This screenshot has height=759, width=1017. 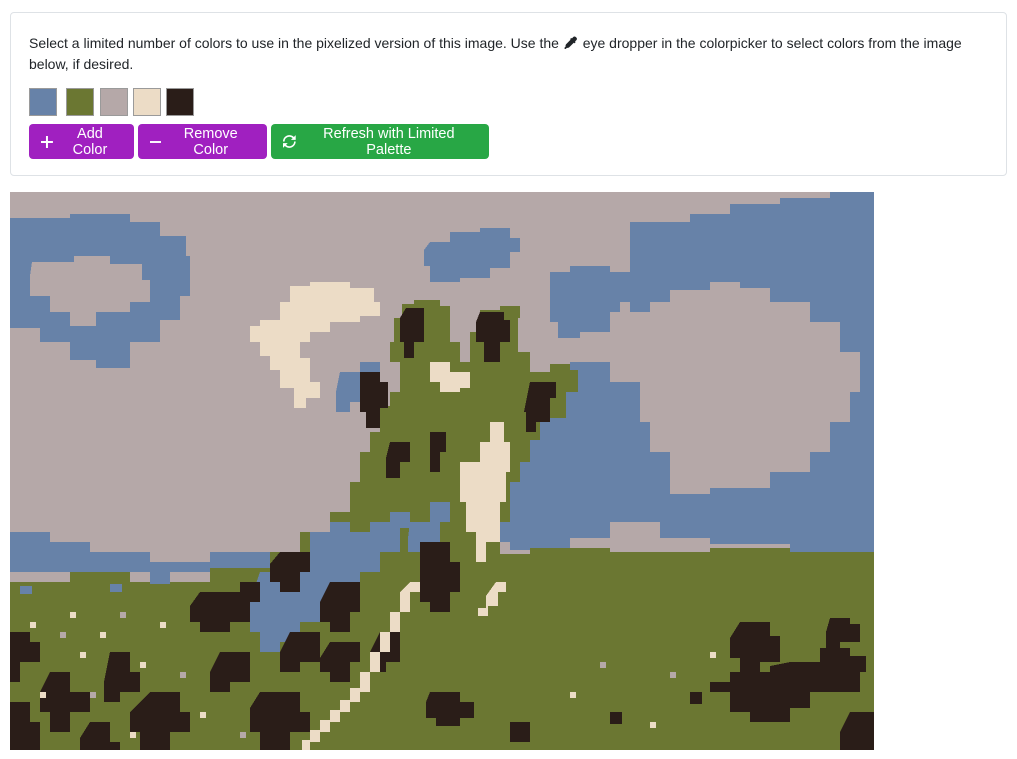 I want to click on refresh-icon, so click(x=289, y=141).